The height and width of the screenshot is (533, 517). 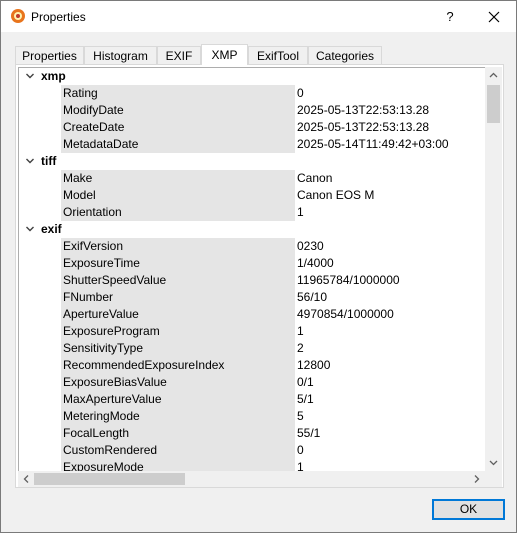 What do you see at coordinates (345, 55) in the screenshot?
I see `tab-categories: Categories` at bounding box center [345, 55].